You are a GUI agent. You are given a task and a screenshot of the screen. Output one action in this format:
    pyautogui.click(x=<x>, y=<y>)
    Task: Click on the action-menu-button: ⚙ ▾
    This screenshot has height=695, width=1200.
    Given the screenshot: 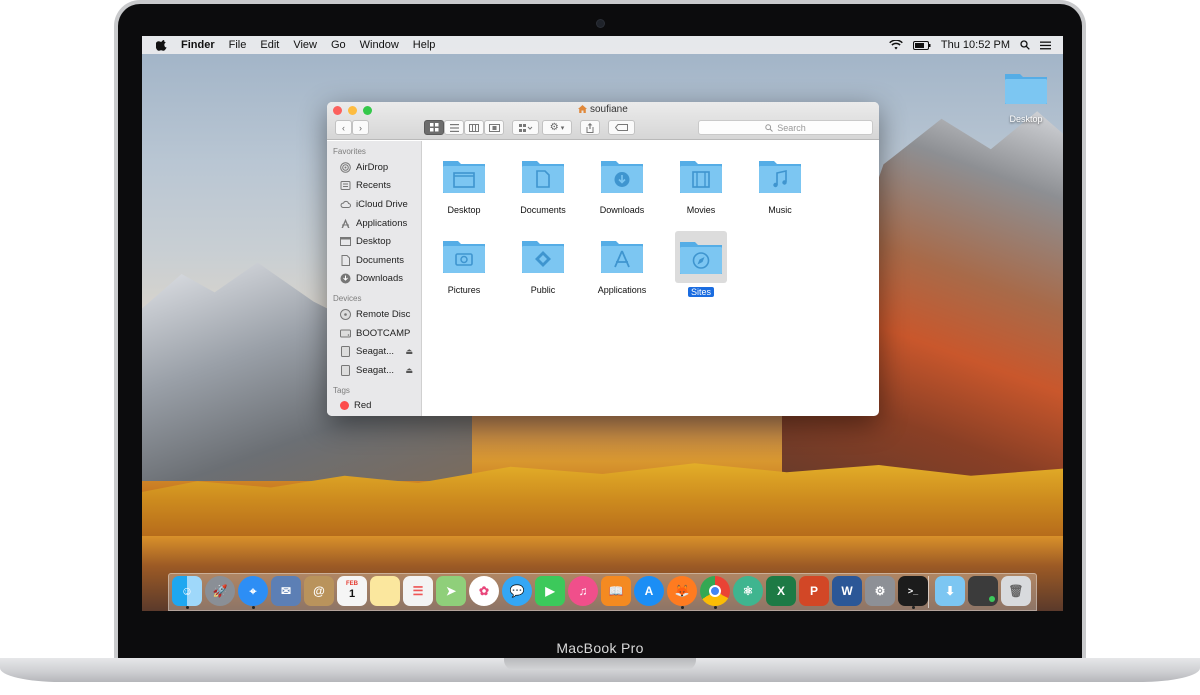 What is the action you would take?
    pyautogui.click(x=557, y=127)
    